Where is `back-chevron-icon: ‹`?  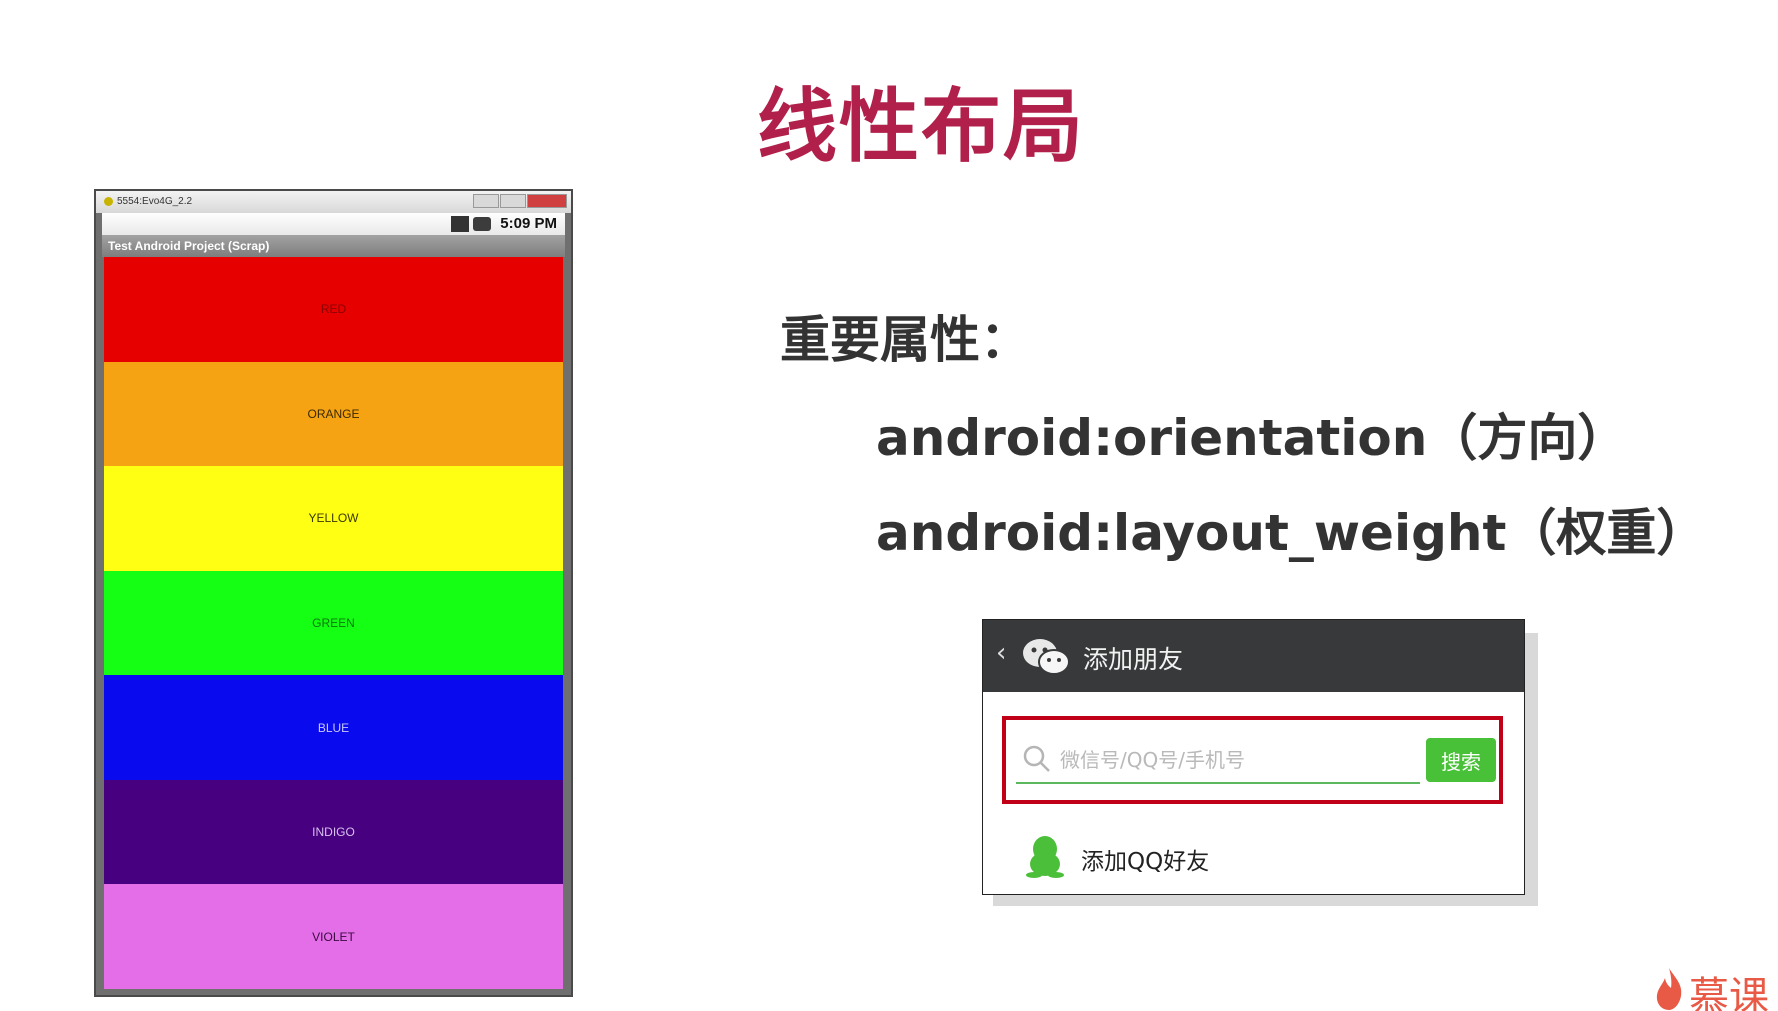
back-chevron-icon: ‹ is located at coordinates (1001, 653).